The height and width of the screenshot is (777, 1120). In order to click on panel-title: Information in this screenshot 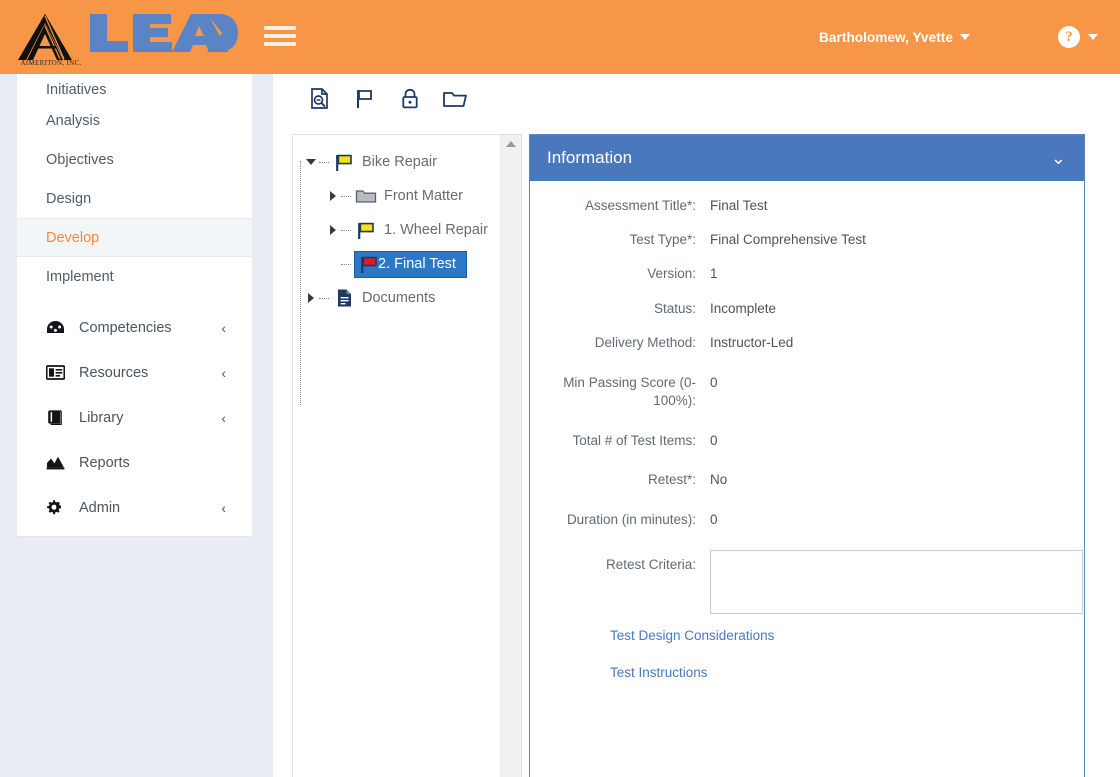, I will do `click(590, 157)`.